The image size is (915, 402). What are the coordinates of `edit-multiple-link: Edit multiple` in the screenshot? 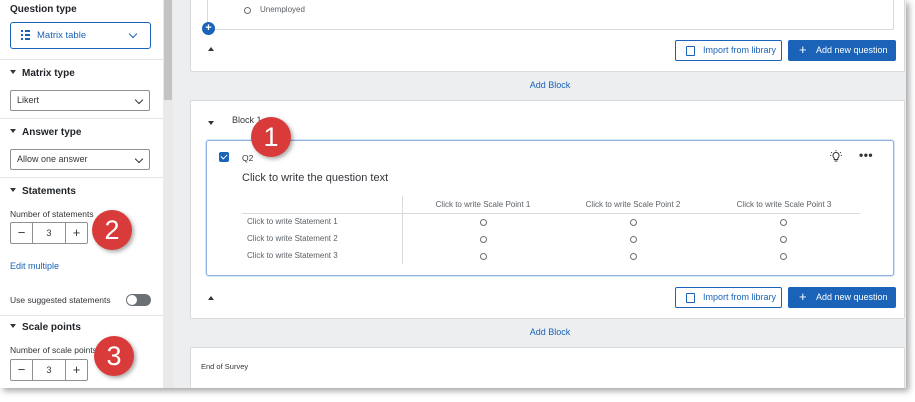 It's located at (34, 266).